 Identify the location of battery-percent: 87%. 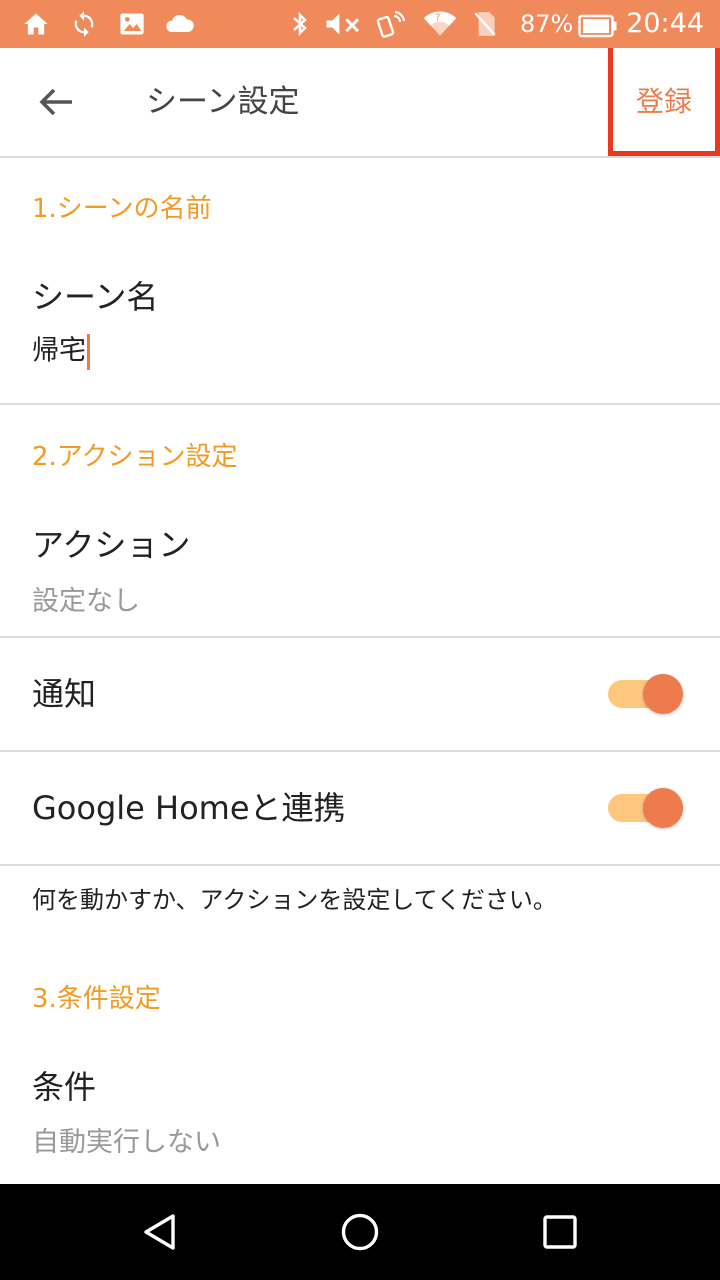
(547, 24).